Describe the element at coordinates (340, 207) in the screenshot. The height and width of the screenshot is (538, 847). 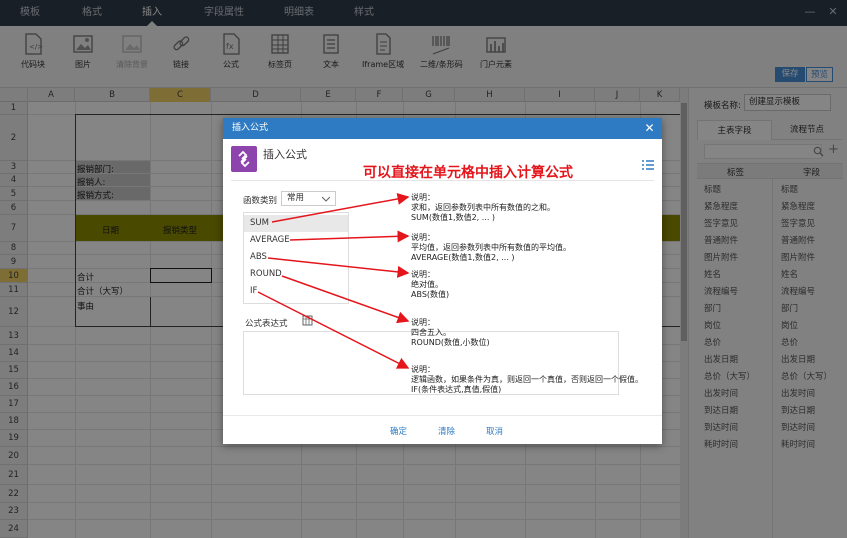
I see `arrow-sum` at that location.